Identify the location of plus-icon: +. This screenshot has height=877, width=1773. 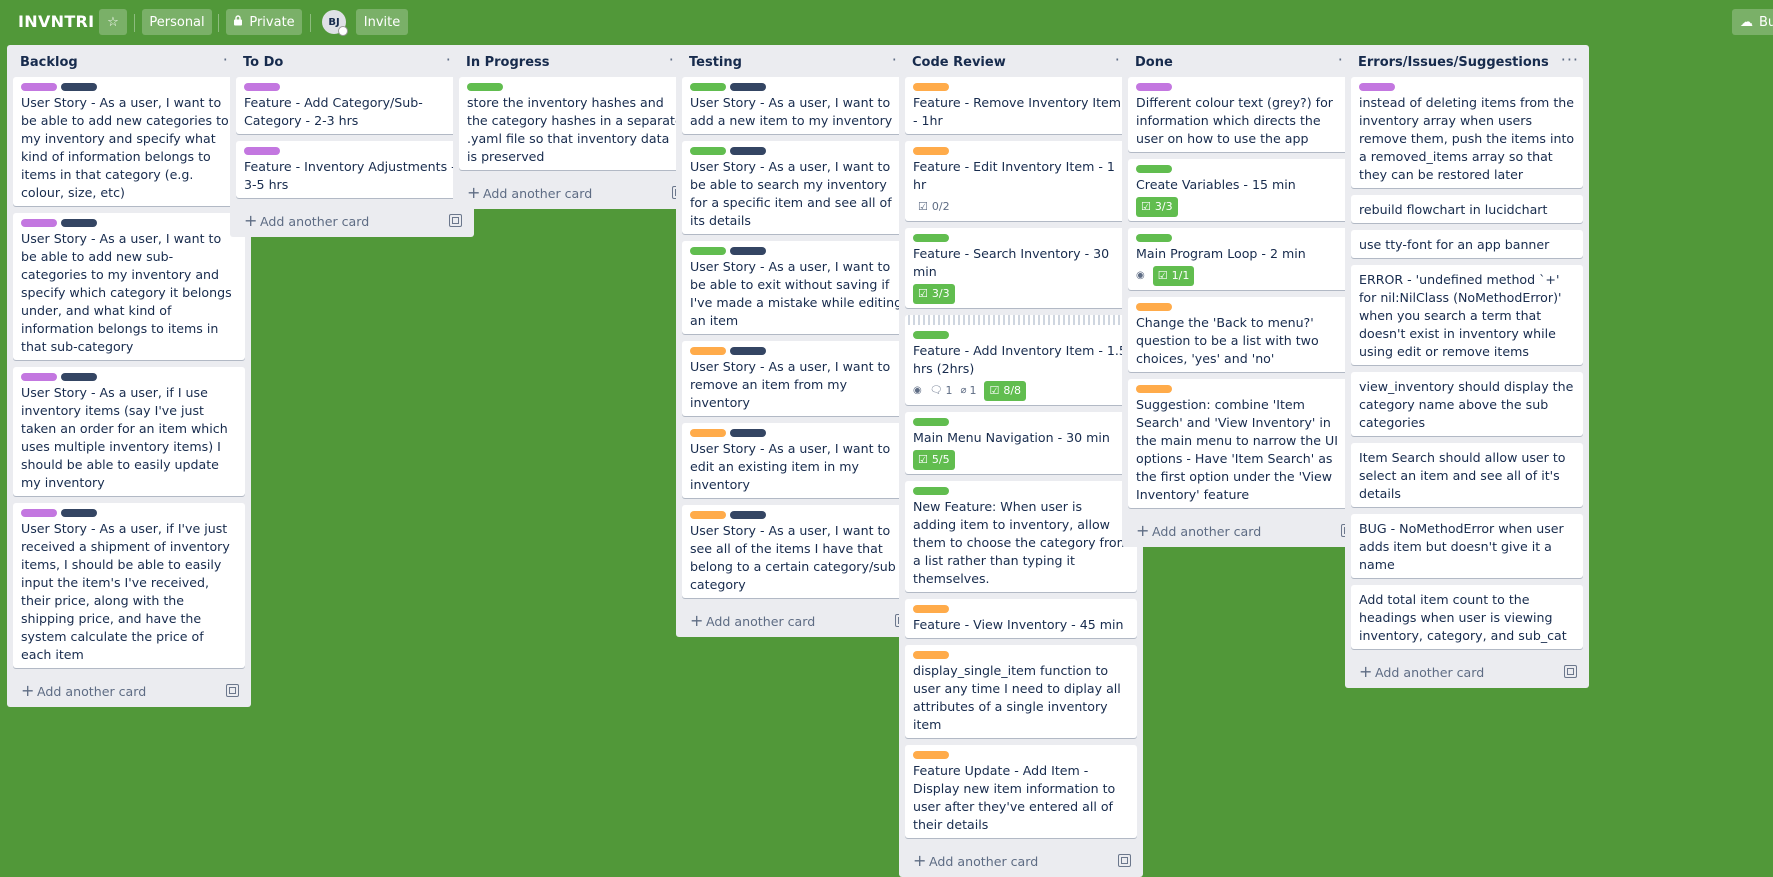
(920, 860).